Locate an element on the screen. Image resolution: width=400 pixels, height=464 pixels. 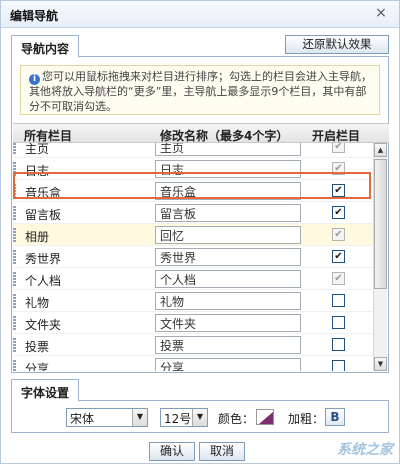
table-row: 音乐盒 ✔ is located at coordinates (194, 191).